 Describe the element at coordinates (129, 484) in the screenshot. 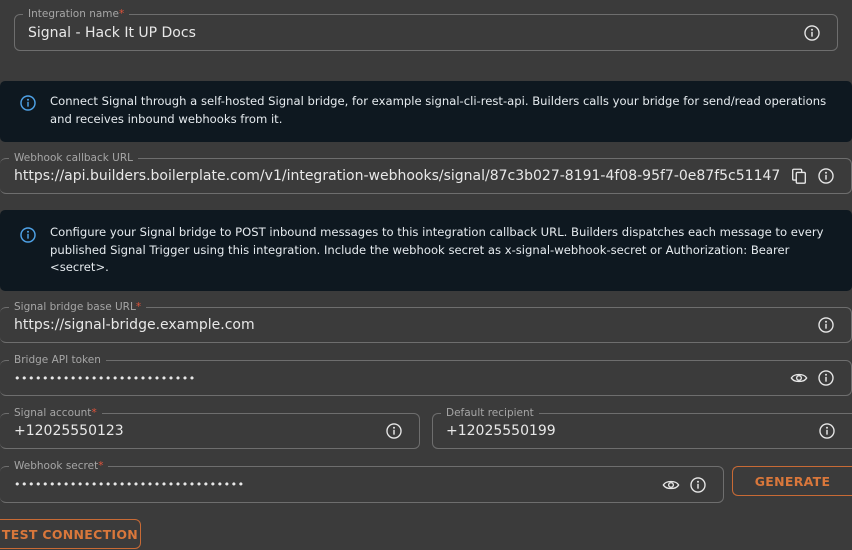

I see `webhook-secret-value: •••••••••••••••••••••••••••••••••` at that location.